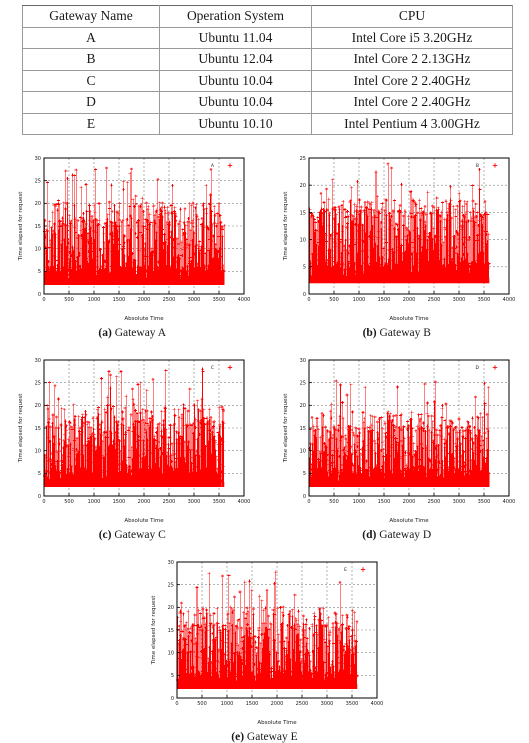 The height and width of the screenshot is (743, 529). What do you see at coordinates (405, 535) in the screenshot?
I see `figure-label-d: Gateway D` at bounding box center [405, 535].